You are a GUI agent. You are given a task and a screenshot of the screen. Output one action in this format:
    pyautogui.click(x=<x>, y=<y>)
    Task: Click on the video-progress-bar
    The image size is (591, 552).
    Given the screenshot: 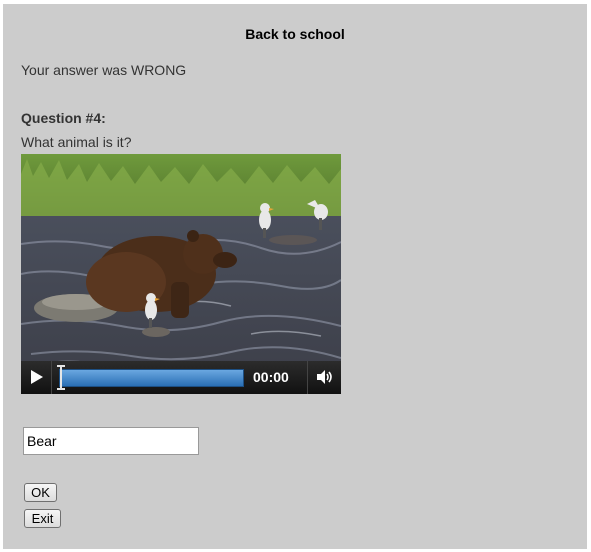 What is the action you would take?
    pyautogui.click(x=151, y=378)
    